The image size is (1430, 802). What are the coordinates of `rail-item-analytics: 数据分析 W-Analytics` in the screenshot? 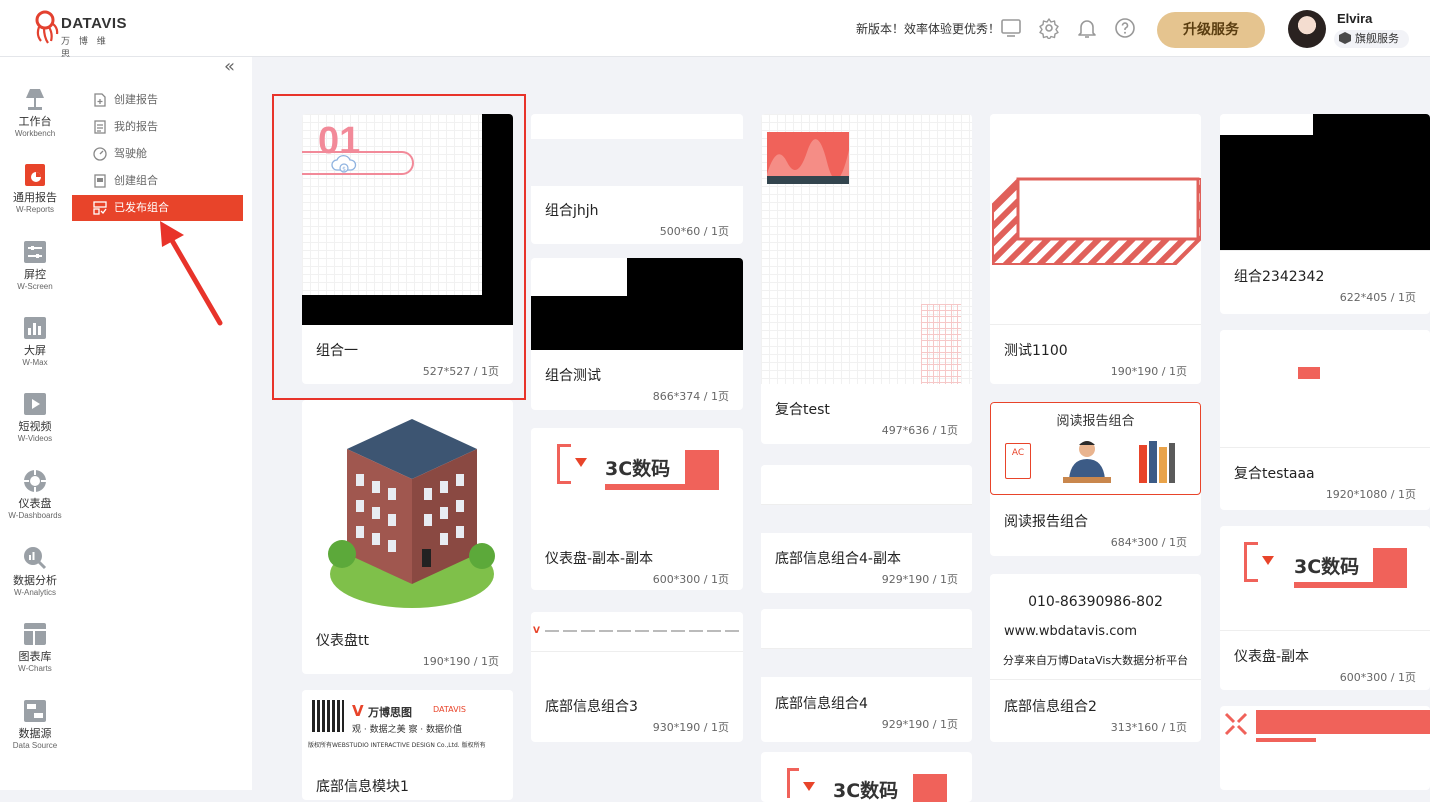 It's located at (35, 571).